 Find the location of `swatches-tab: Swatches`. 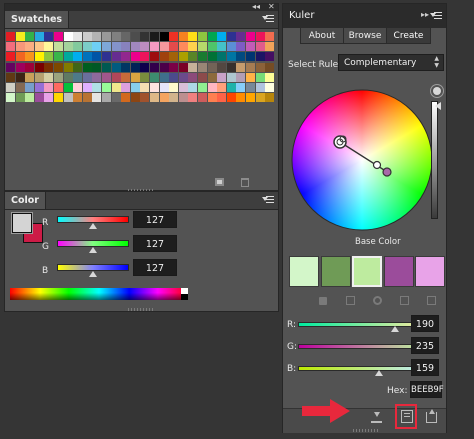

swatches-tab: Swatches is located at coordinates (37, 19).